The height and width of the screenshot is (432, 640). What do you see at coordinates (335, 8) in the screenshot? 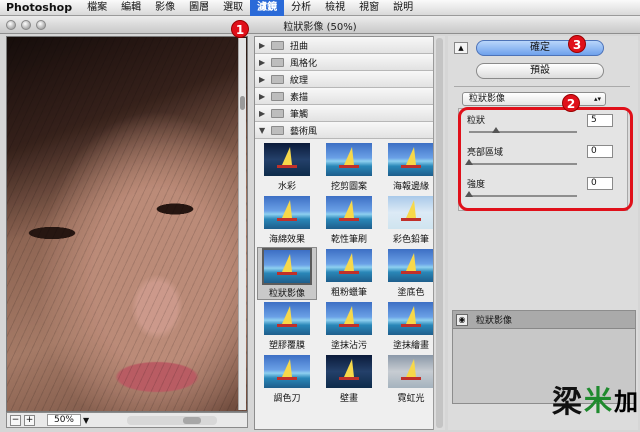
I see `menu-view: 檢視` at bounding box center [335, 8].